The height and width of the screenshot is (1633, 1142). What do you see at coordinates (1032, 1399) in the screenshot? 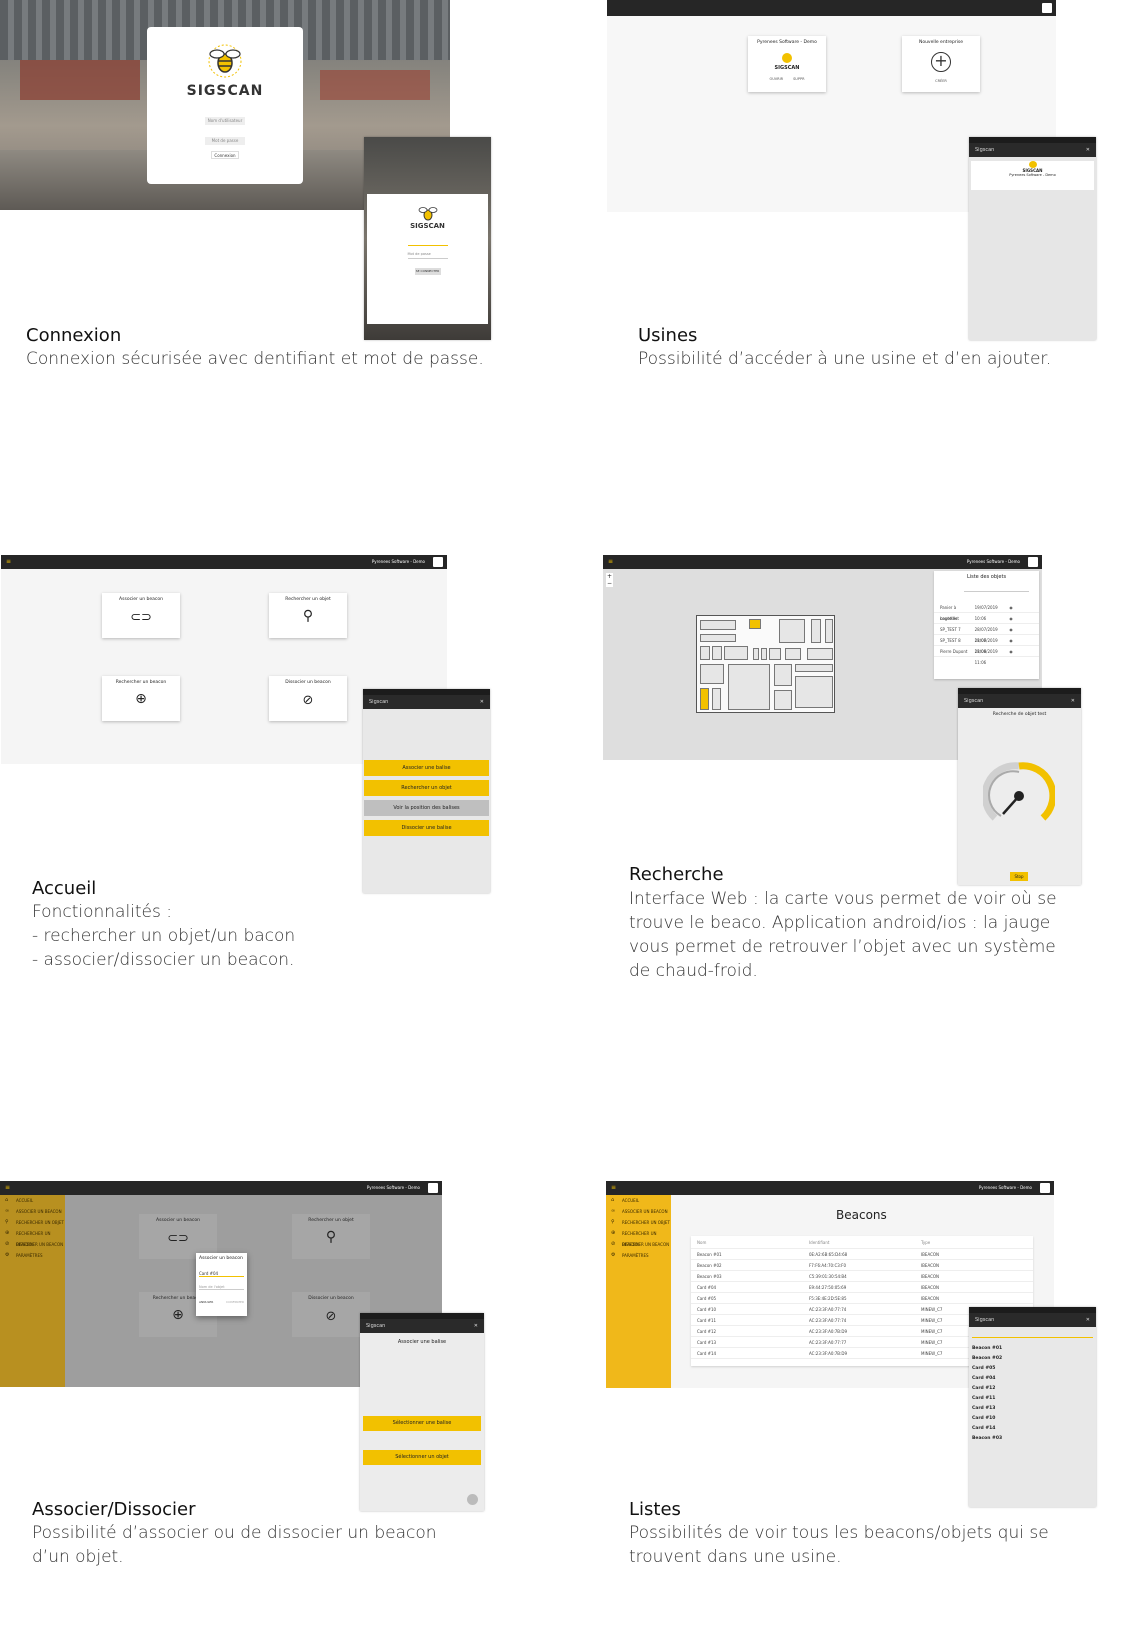
I see `list-item: Card #11` at bounding box center [1032, 1399].